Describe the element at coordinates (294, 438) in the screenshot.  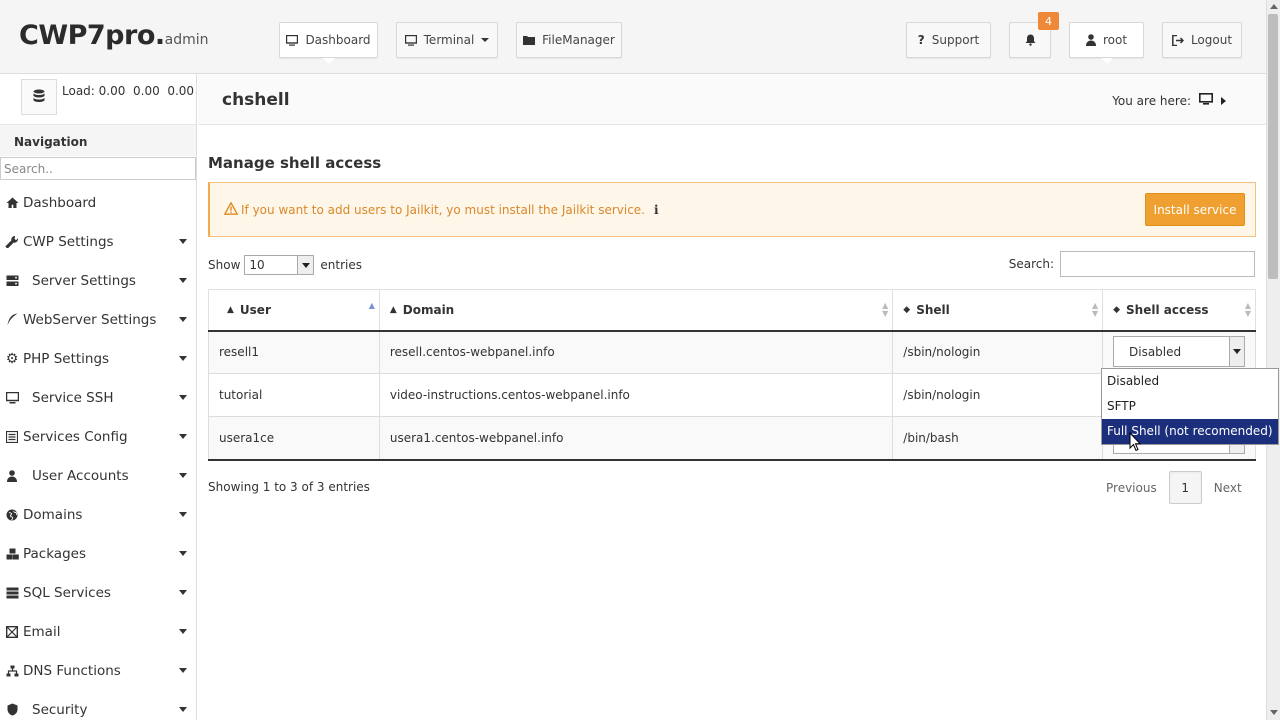
I see `cell-user: usera1ce` at that location.